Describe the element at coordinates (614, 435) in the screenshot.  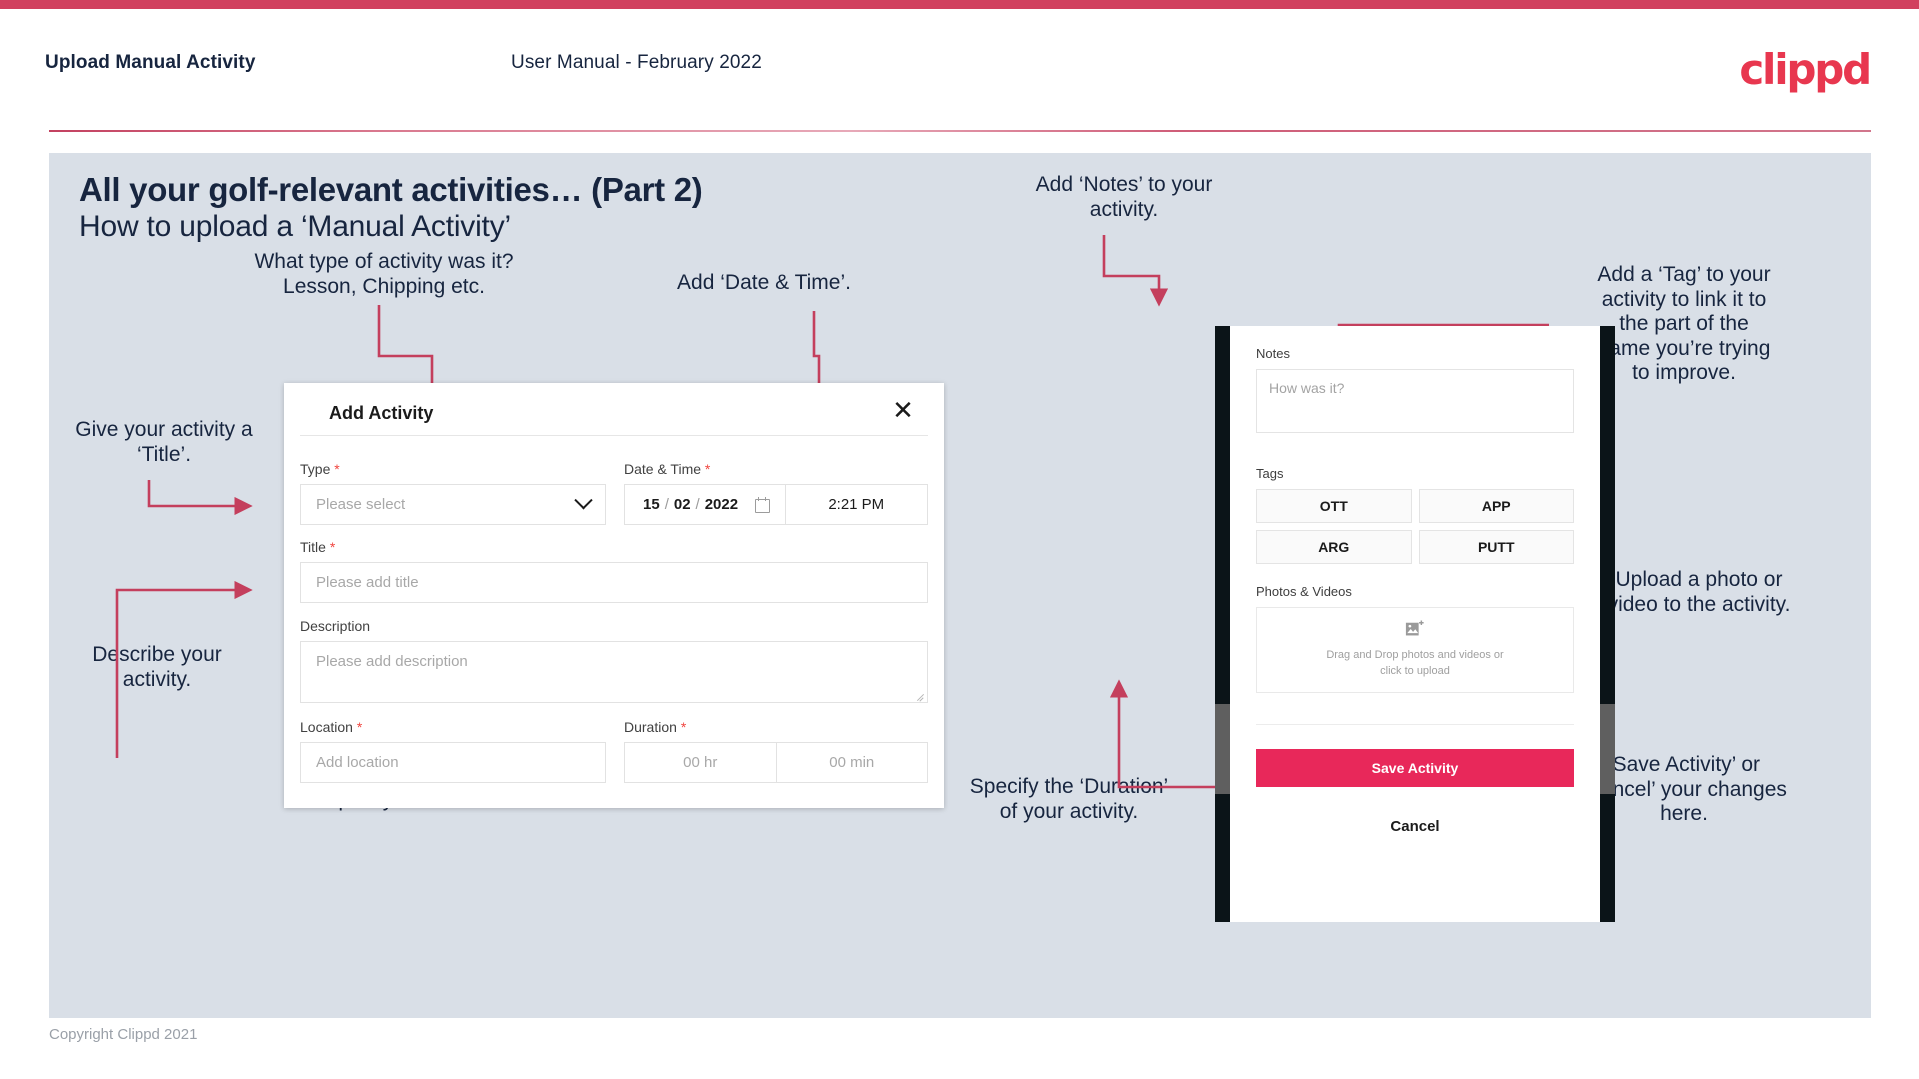
I see `dialog-divider` at that location.